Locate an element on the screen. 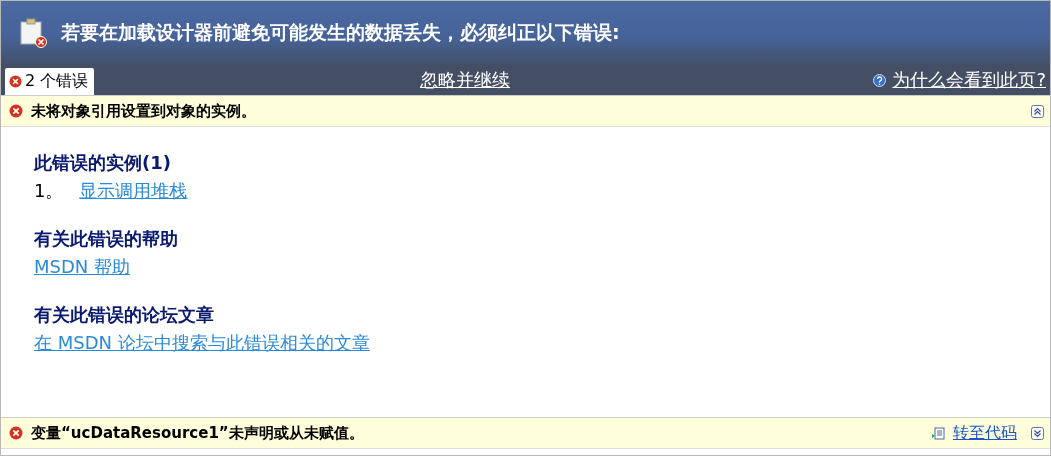  why-page-link: 为什么会看到此页? is located at coordinates (969, 80).